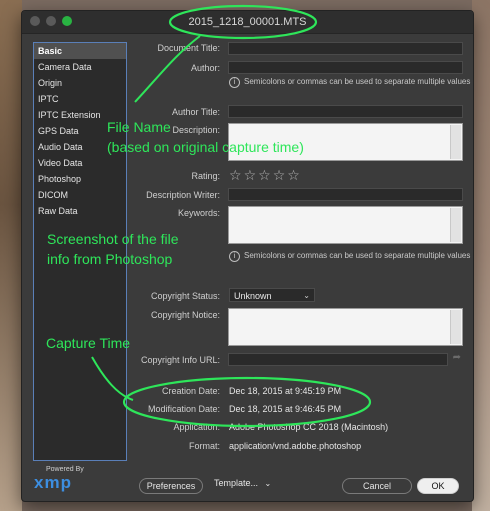 This screenshot has height=511, width=490. What do you see at coordinates (113, 239) in the screenshot?
I see `screenshot-annotation: Screenshot of the file` at bounding box center [113, 239].